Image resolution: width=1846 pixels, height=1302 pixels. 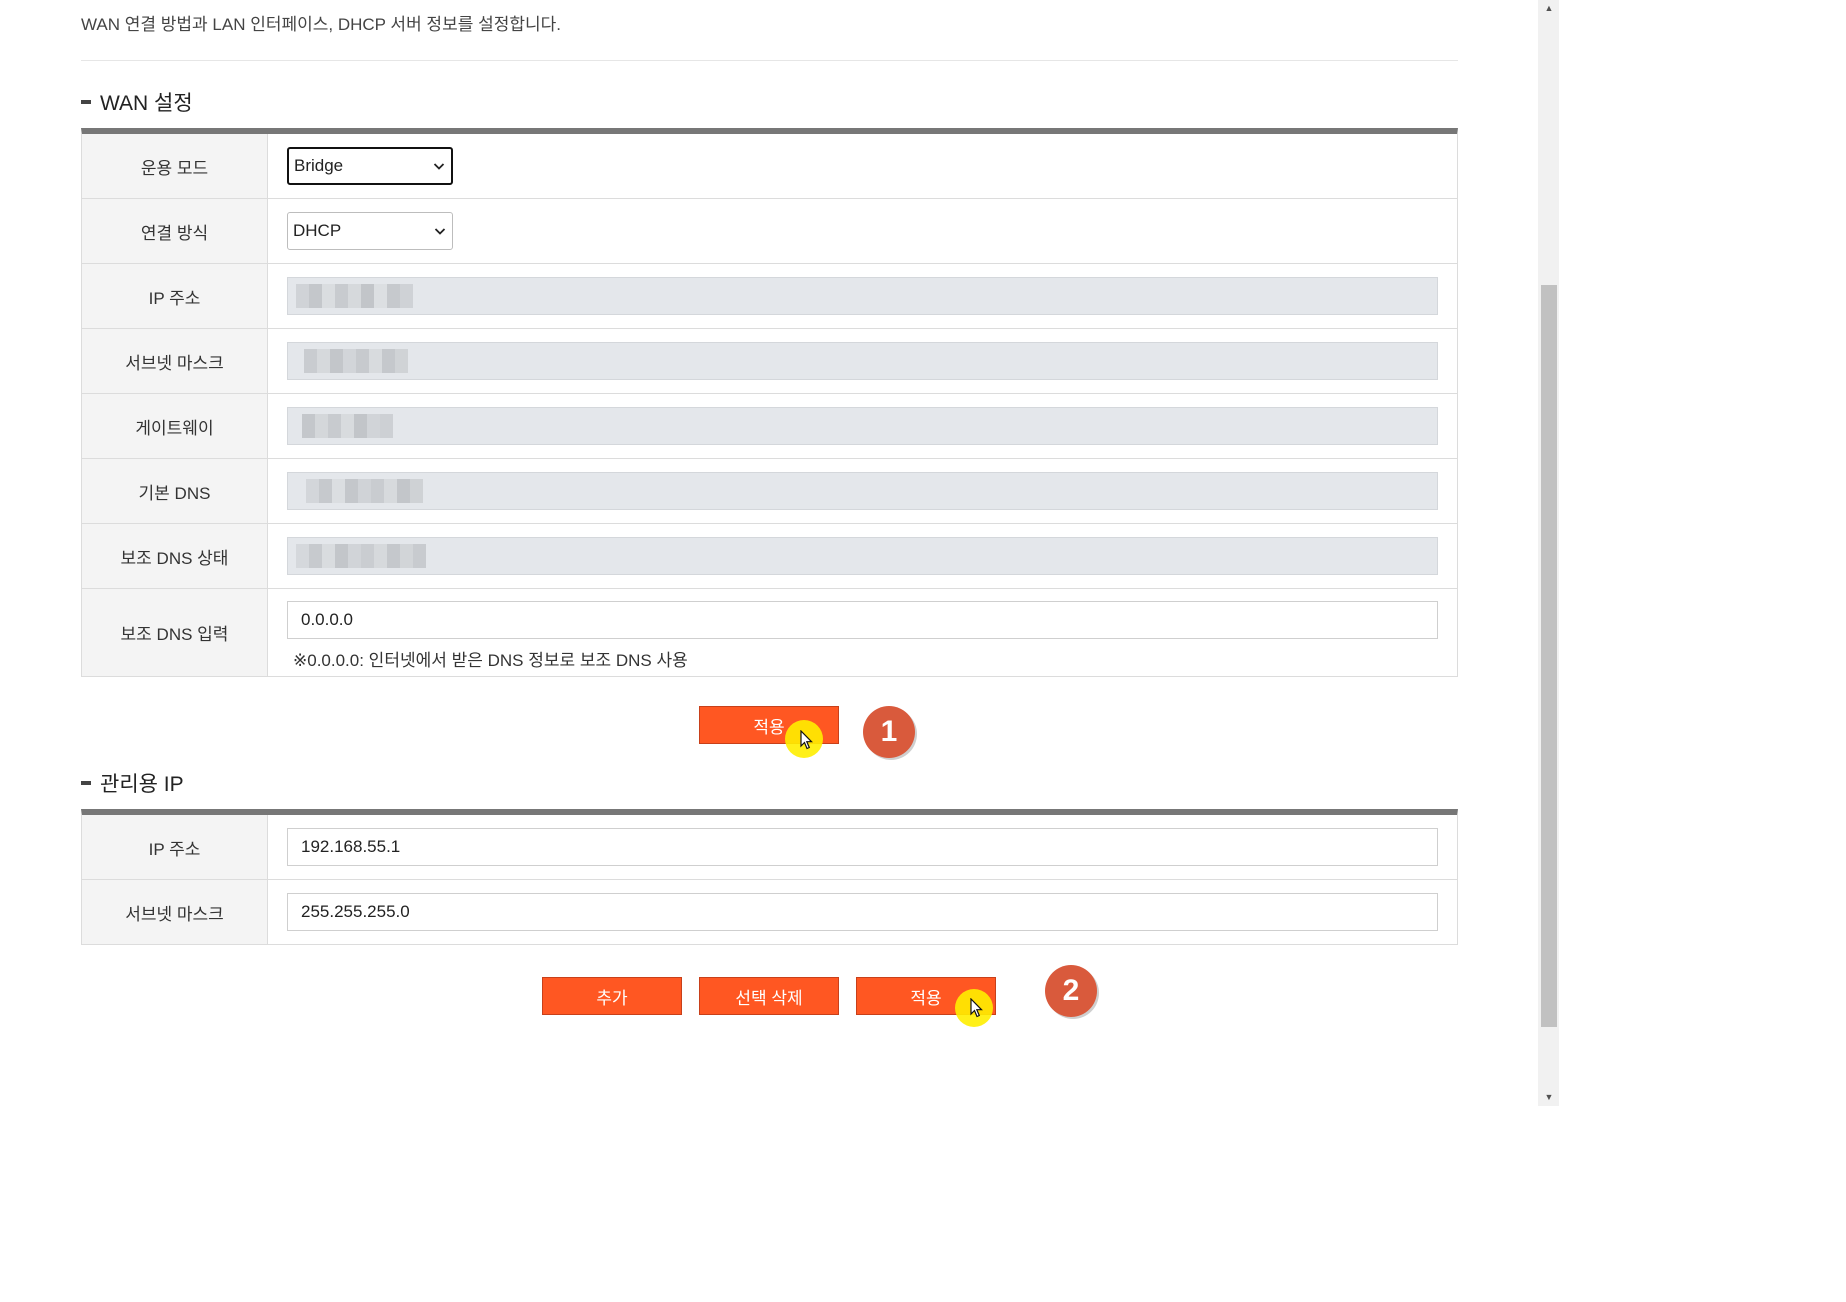 What do you see at coordinates (175, 426) in the screenshot?
I see `gateway-label: 게이트웨이` at bounding box center [175, 426].